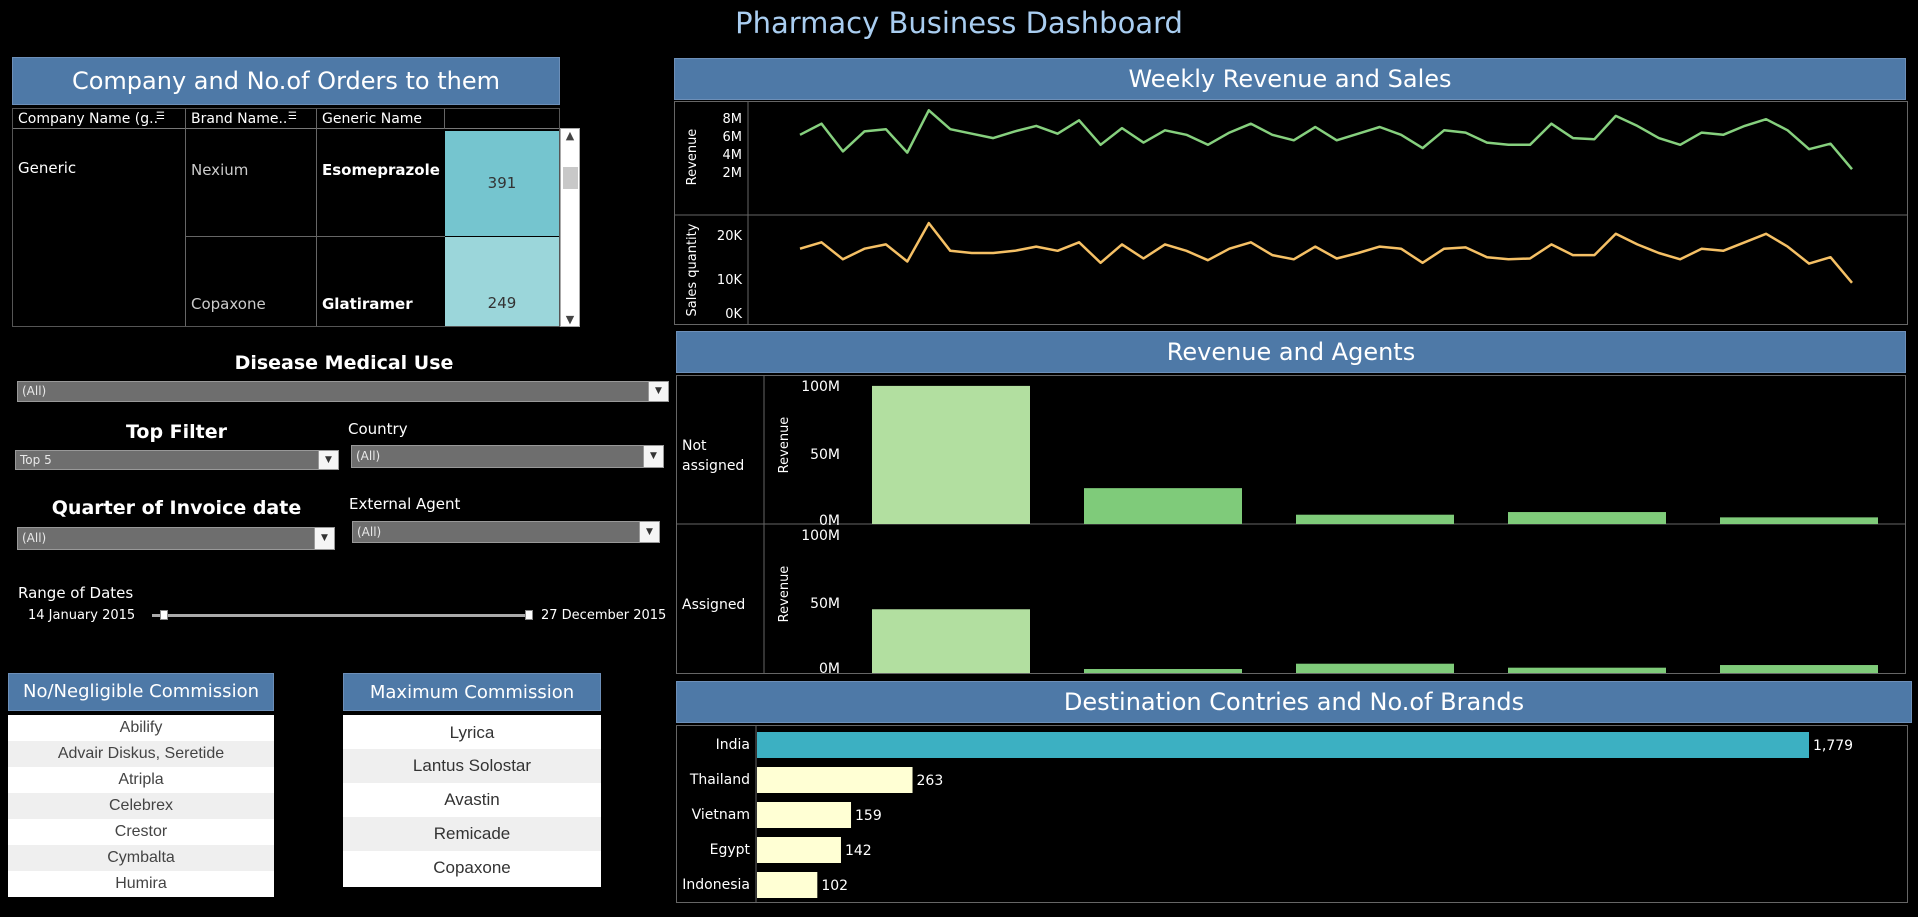 This screenshot has width=1918, height=917. What do you see at coordinates (141, 832) in the screenshot?
I see `list-item: Crestor` at bounding box center [141, 832].